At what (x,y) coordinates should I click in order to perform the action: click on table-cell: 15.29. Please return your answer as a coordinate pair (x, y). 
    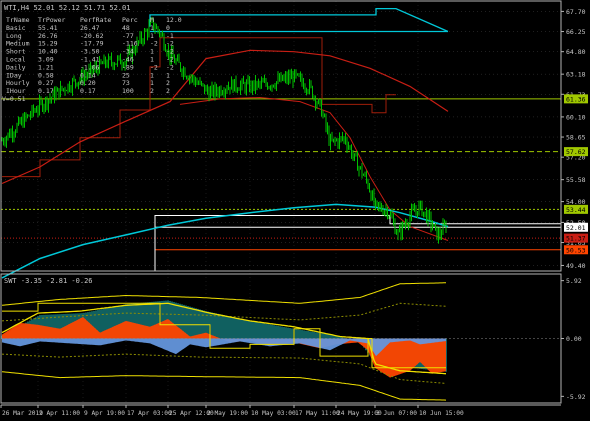
    Looking at the image, I should click on (48, 44).